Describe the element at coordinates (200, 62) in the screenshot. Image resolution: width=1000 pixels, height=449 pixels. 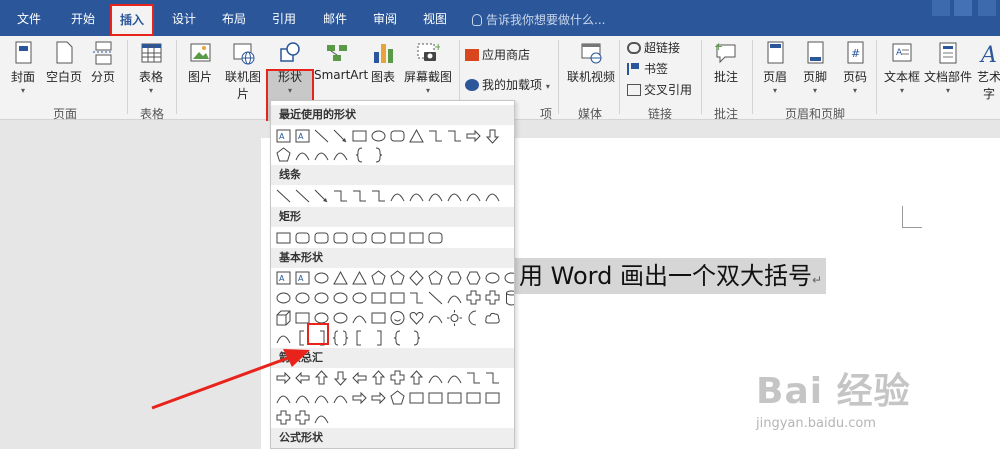
I see `picture-button: 图片` at that location.